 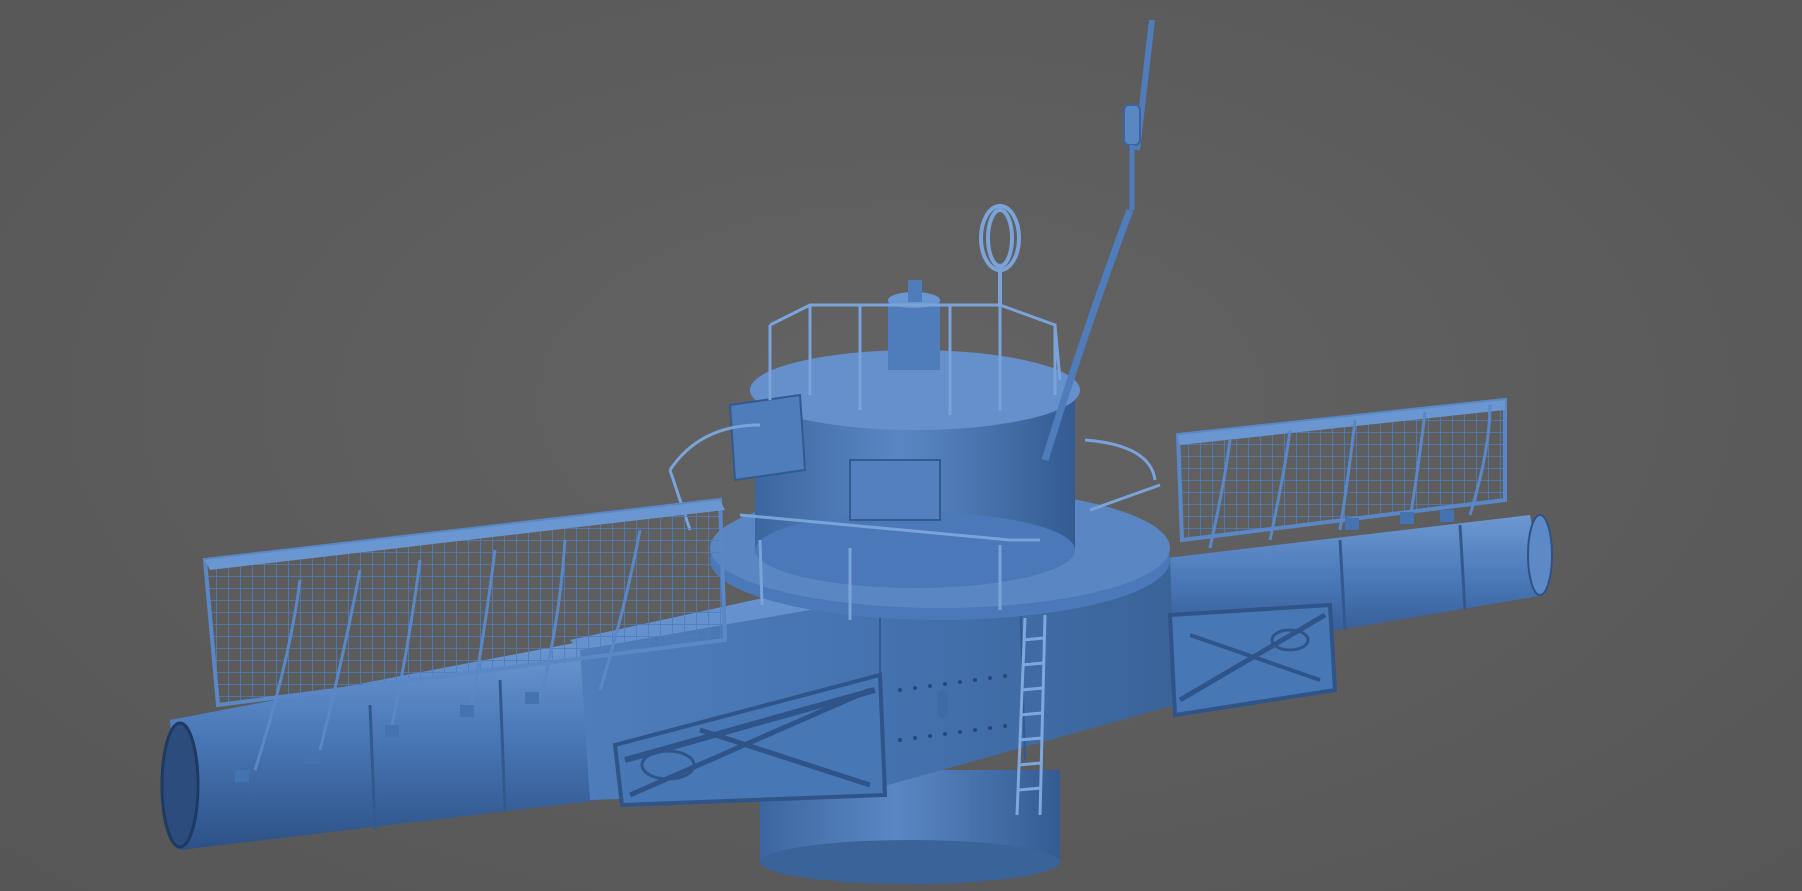 What do you see at coordinates (1000, 254) in the screenshot?
I see `loop-antenna` at bounding box center [1000, 254].